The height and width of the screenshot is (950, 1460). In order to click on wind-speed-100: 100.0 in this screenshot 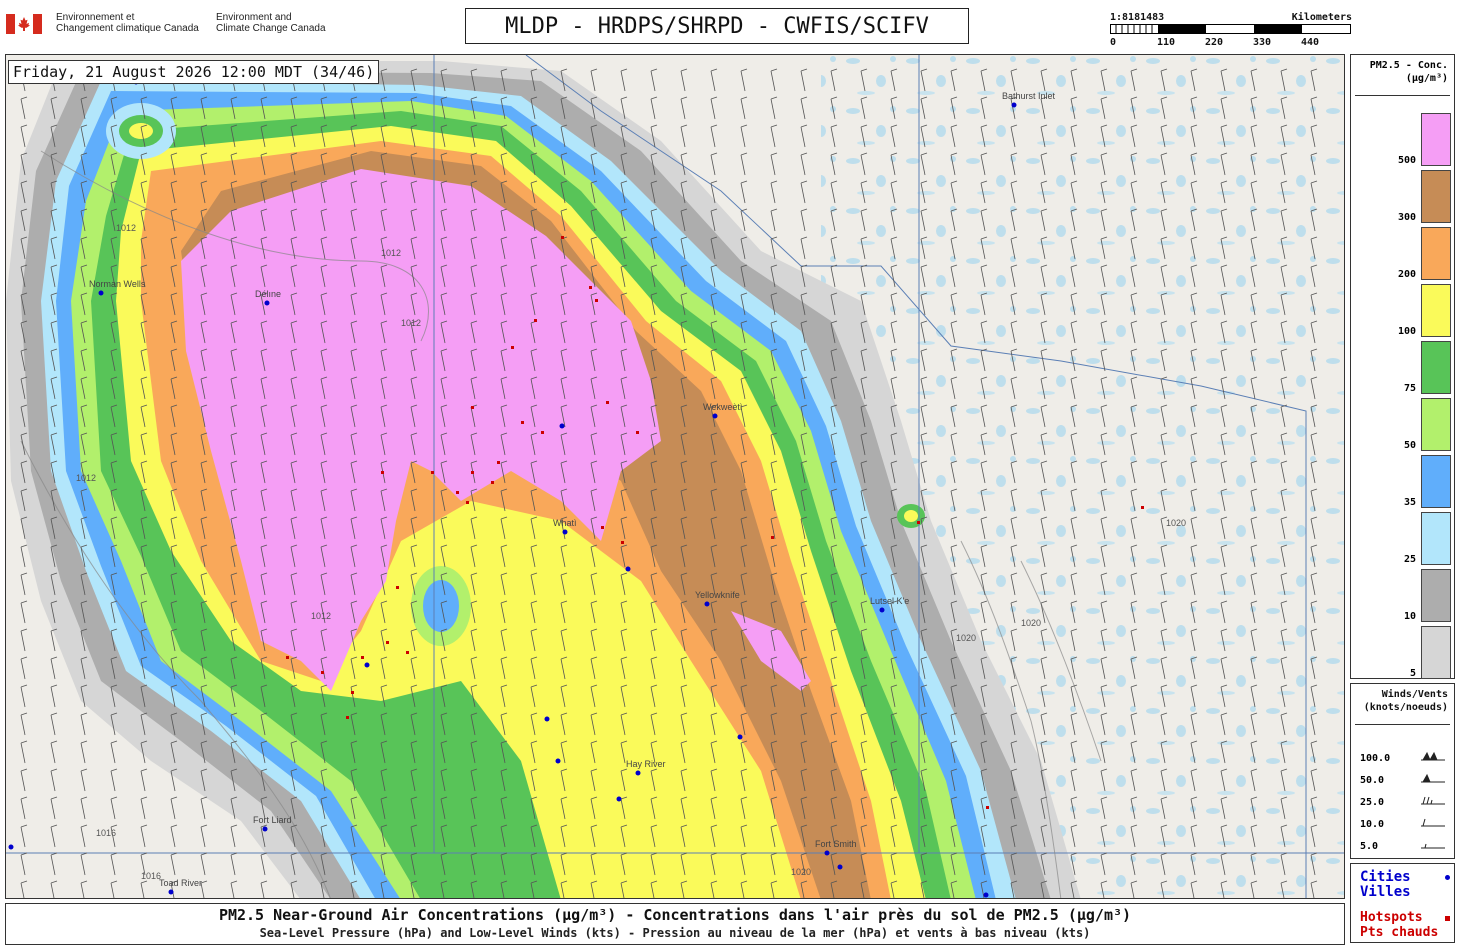, I will do `click(1375, 758)`.